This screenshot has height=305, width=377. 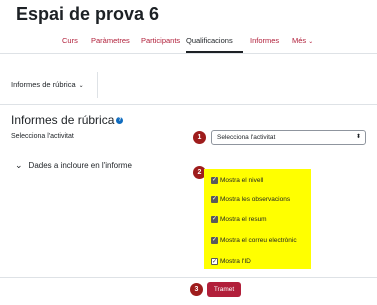 What do you see at coordinates (264, 43) in the screenshot?
I see `tab-informes: Informes` at bounding box center [264, 43].